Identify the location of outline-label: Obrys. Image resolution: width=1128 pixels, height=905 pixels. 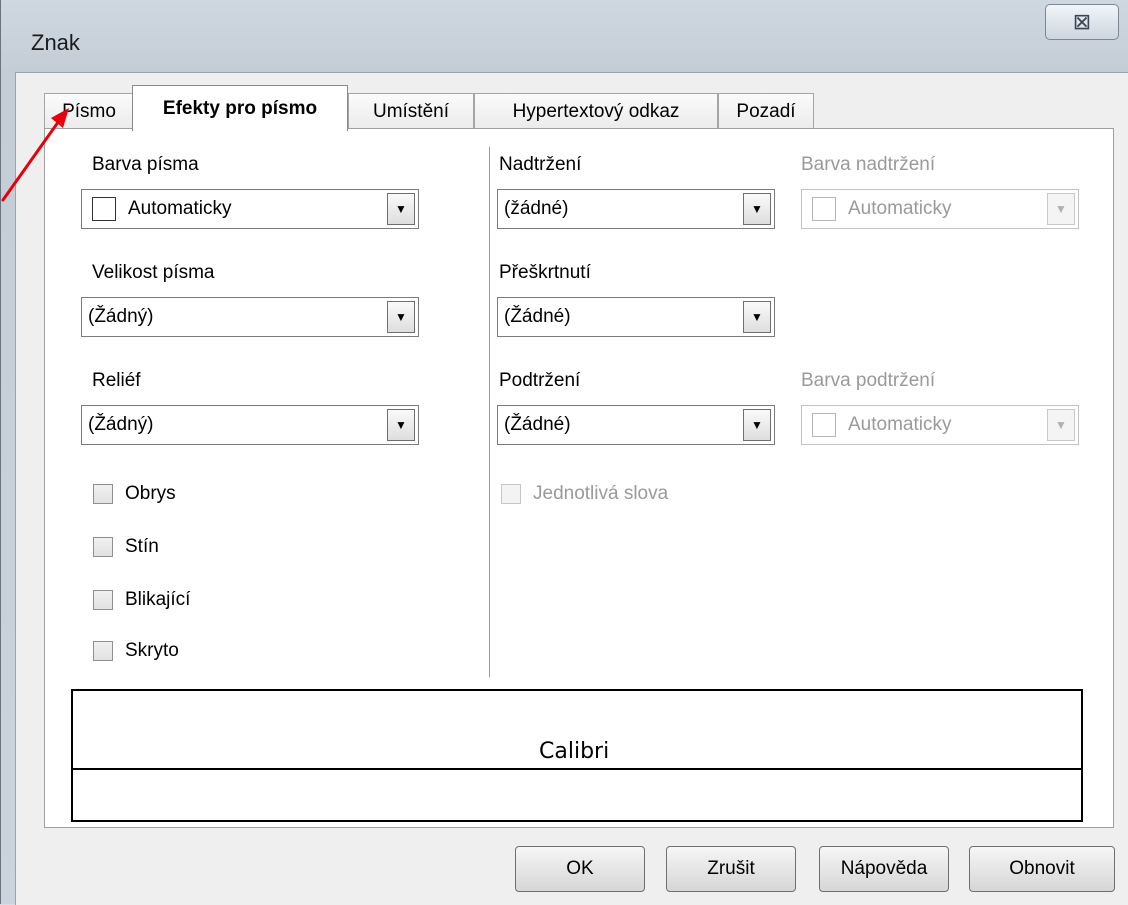
(150, 494).